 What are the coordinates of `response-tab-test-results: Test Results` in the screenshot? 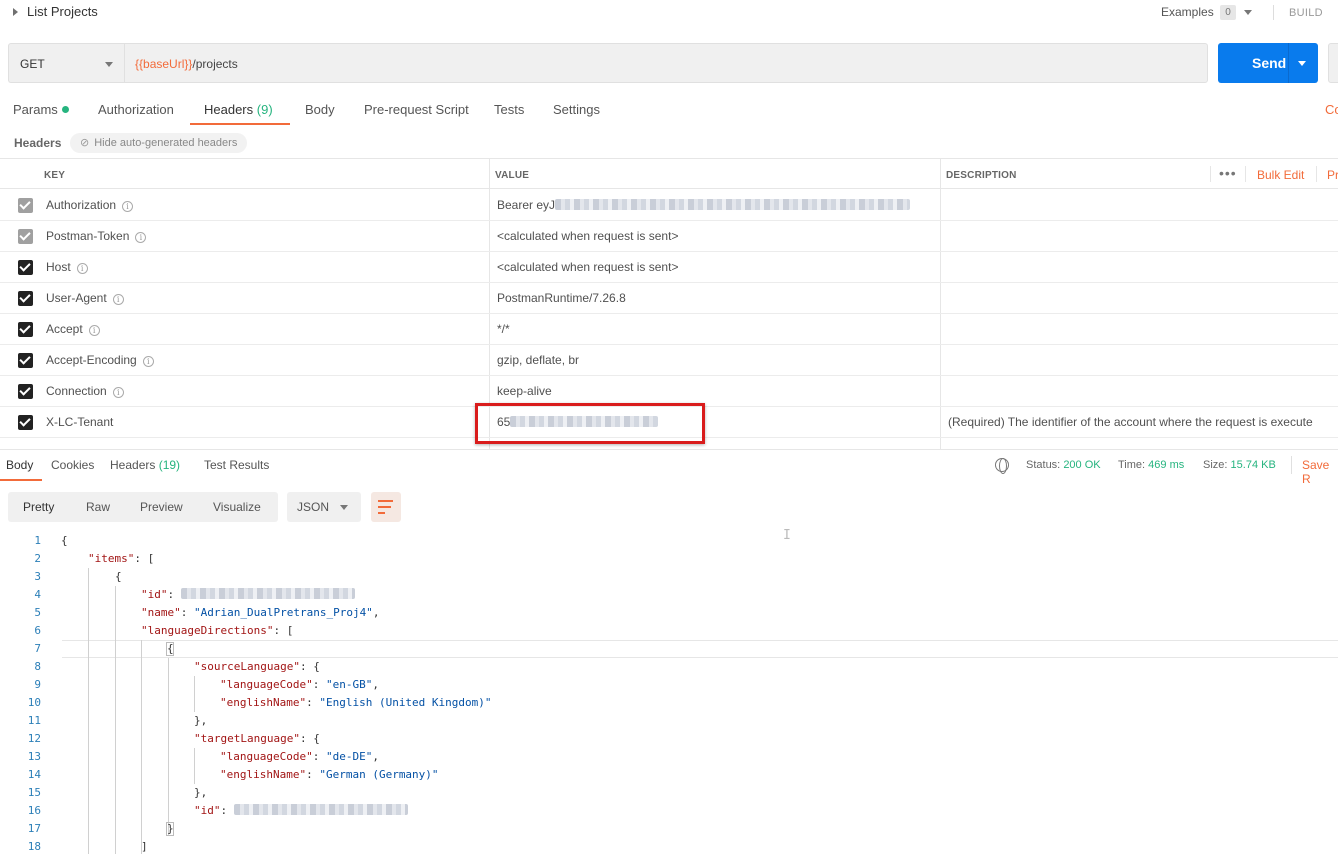 It's located at (236, 465).